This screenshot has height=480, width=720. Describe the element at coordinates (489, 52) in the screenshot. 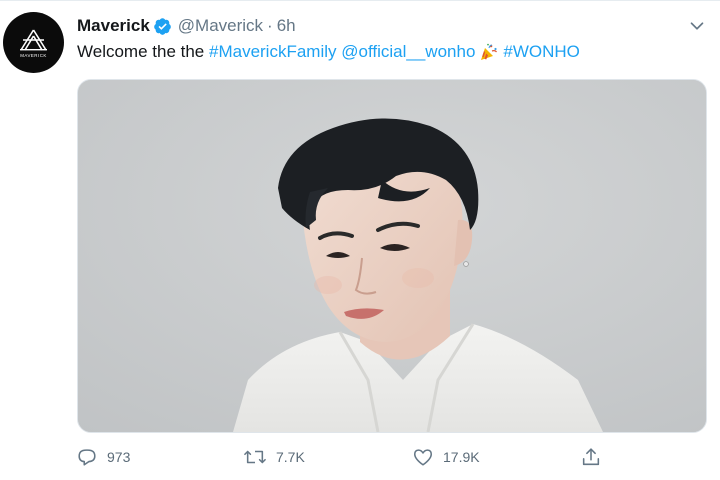

I see `party-popper-icon` at that location.